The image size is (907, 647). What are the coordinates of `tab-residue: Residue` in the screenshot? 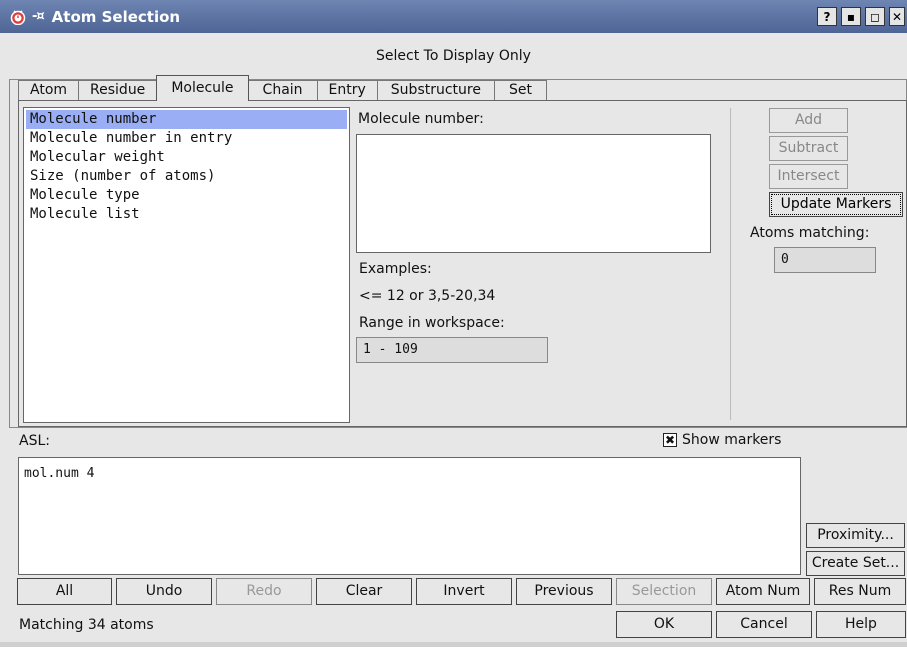 It's located at (118, 90).